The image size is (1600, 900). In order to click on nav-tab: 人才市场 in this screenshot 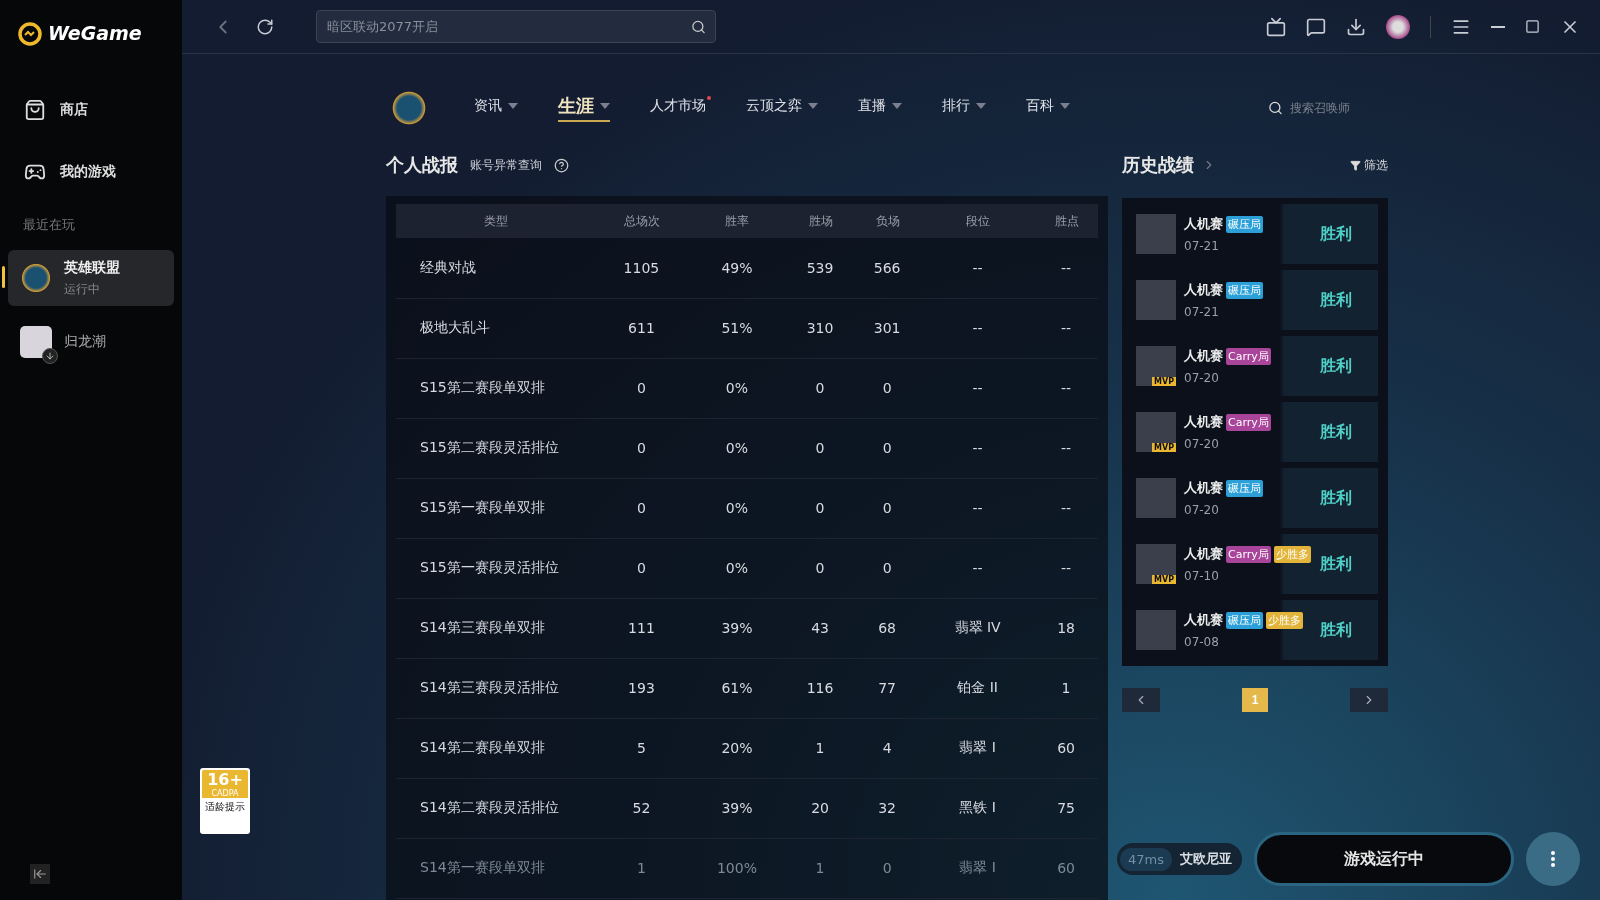, I will do `click(678, 108)`.